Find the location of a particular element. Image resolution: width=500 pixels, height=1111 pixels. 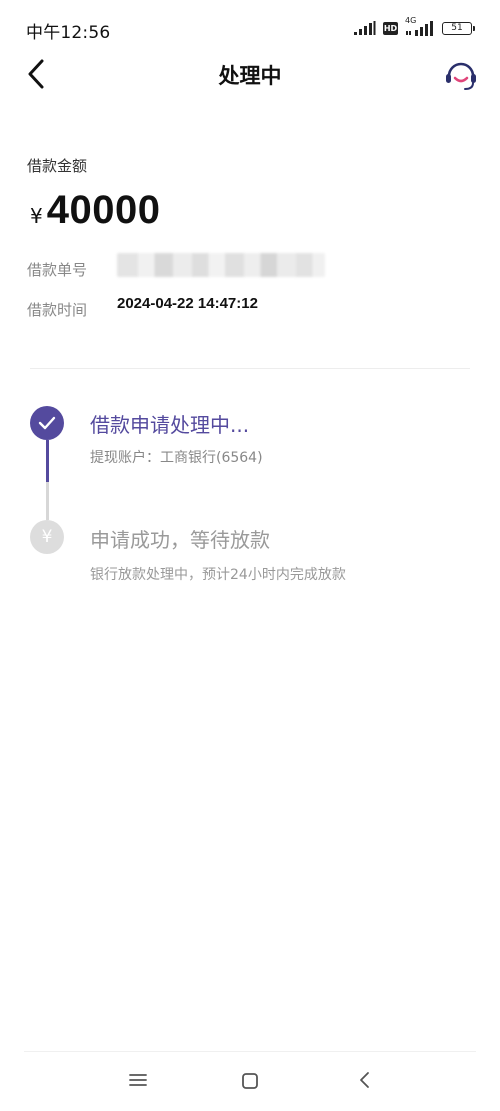

customer-service-button is located at coordinates (461, 74).